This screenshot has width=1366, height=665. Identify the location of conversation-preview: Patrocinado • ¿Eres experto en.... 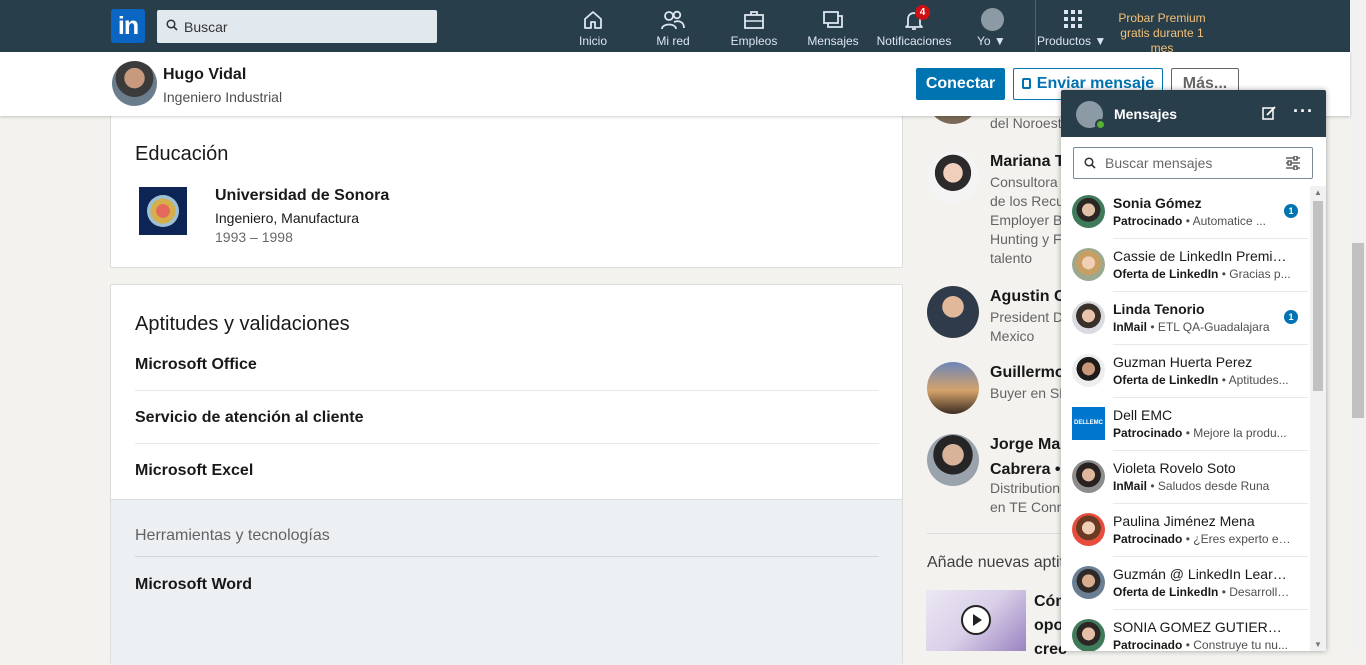
(1203, 539).